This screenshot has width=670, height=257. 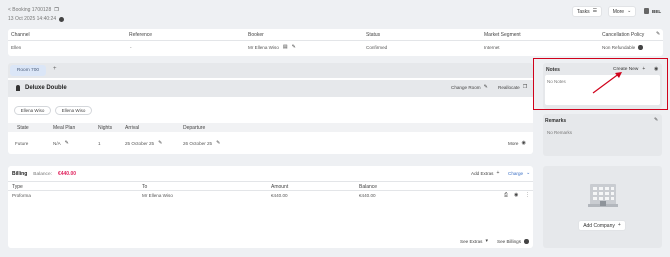 What do you see at coordinates (607, 83) in the screenshot?
I see `annotation-arrow` at bounding box center [607, 83].